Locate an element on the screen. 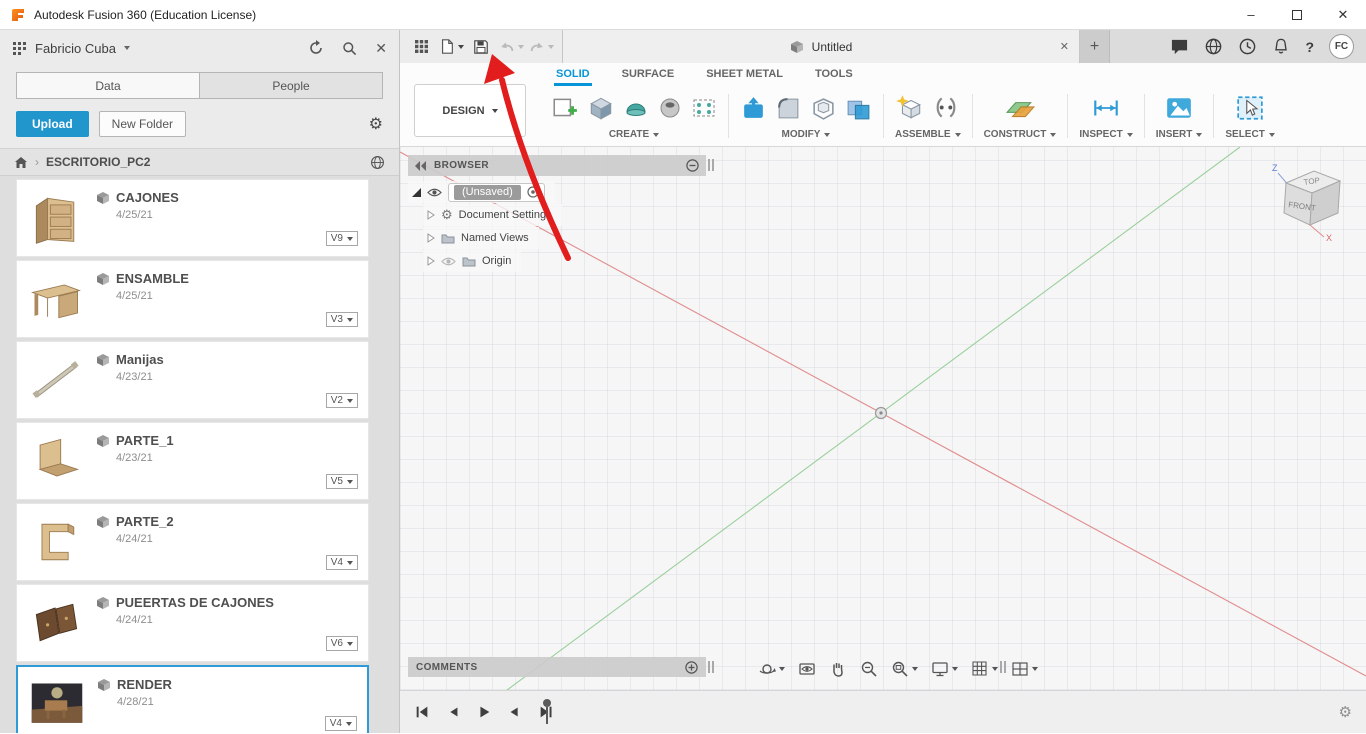 This screenshot has width=1366, height=734. browser-node-document-settings: ⚙ Document Settings is located at coordinates (492, 215).